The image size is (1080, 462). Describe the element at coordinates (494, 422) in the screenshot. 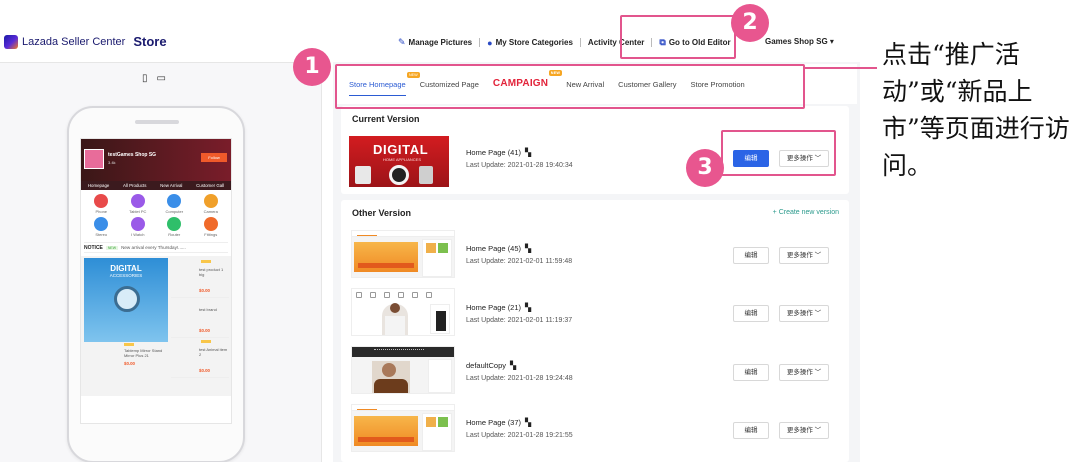

I see `version-name-text: Home Page (37)` at that location.